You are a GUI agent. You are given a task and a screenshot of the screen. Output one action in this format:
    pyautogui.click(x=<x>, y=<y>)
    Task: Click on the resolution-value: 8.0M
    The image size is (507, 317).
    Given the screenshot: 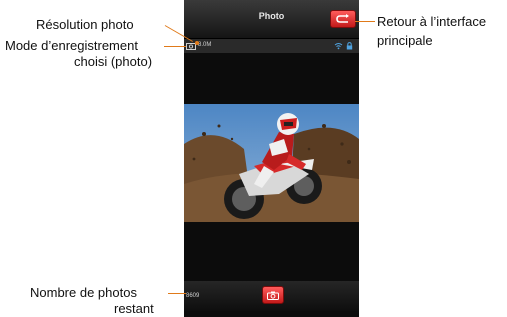 What is the action you would take?
    pyautogui.click(x=205, y=45)
    